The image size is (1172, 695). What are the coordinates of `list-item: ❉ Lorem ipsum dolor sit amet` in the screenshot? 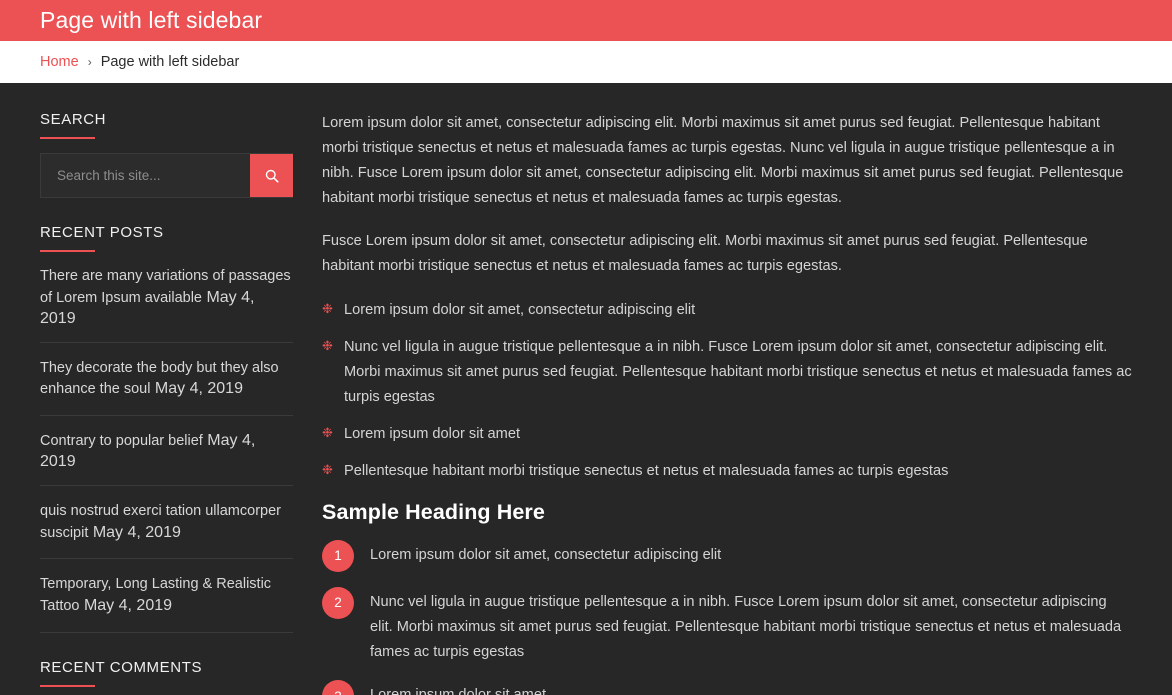 It's located at (727, 434).